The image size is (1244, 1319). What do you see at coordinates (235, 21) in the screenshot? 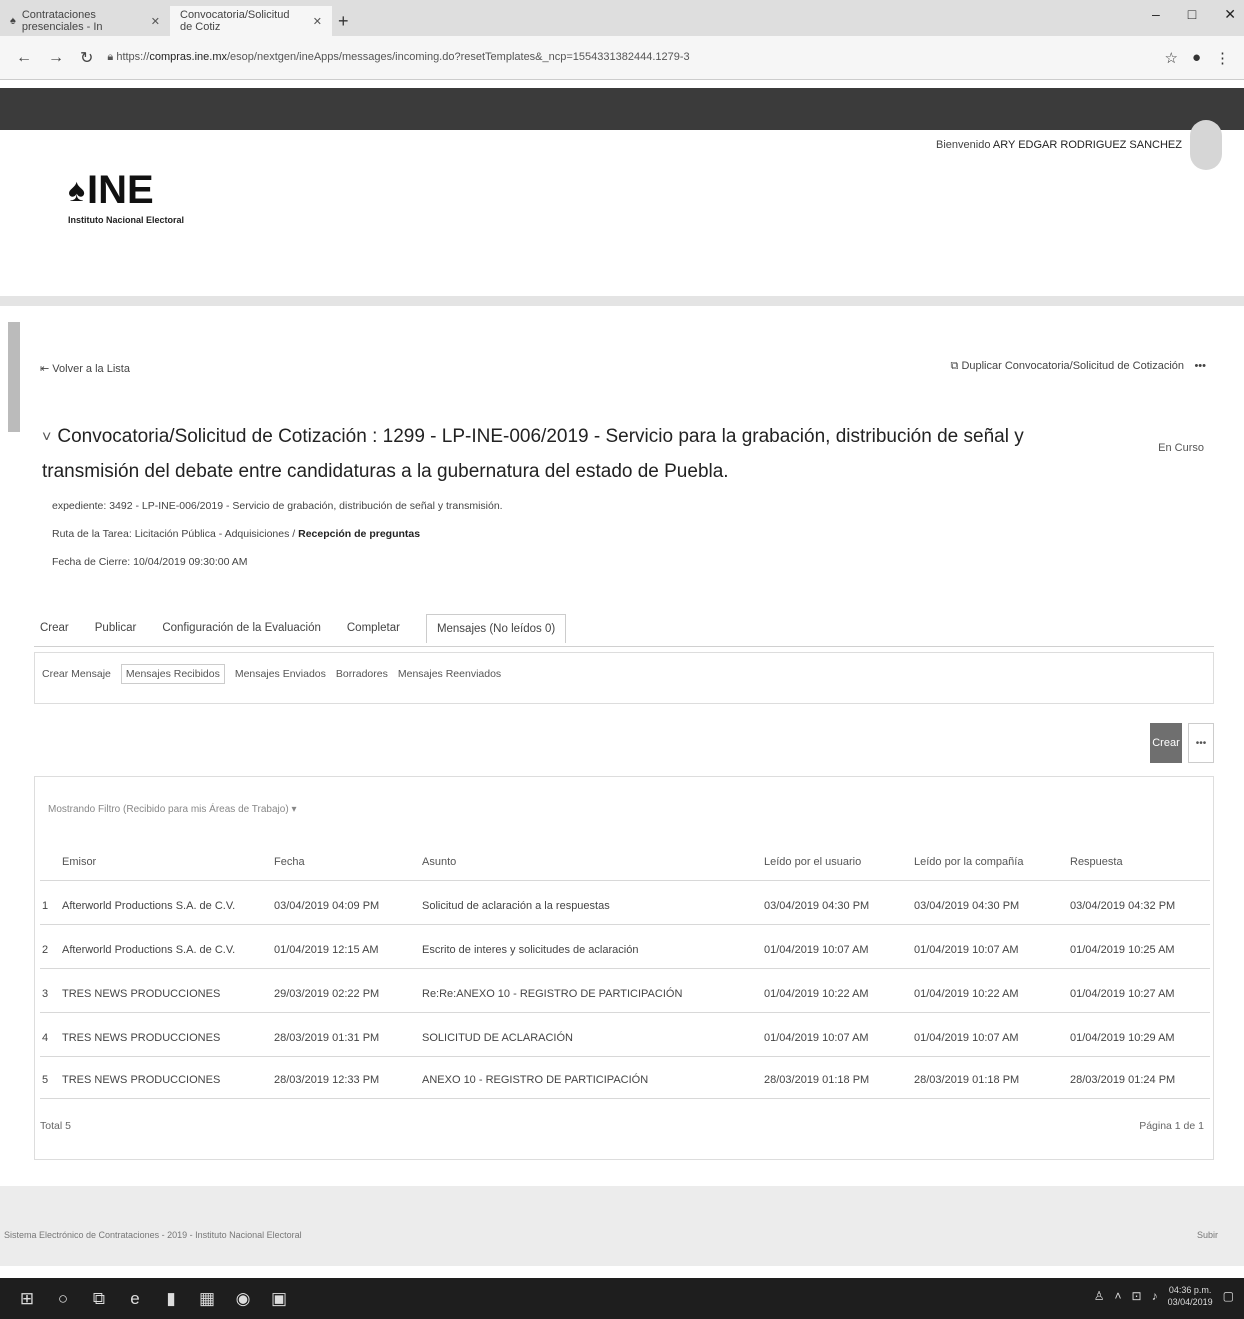
I see `browser-tab-label: Convocatoria/Solicitud de Cotiz` at bounding box center [235, 21].